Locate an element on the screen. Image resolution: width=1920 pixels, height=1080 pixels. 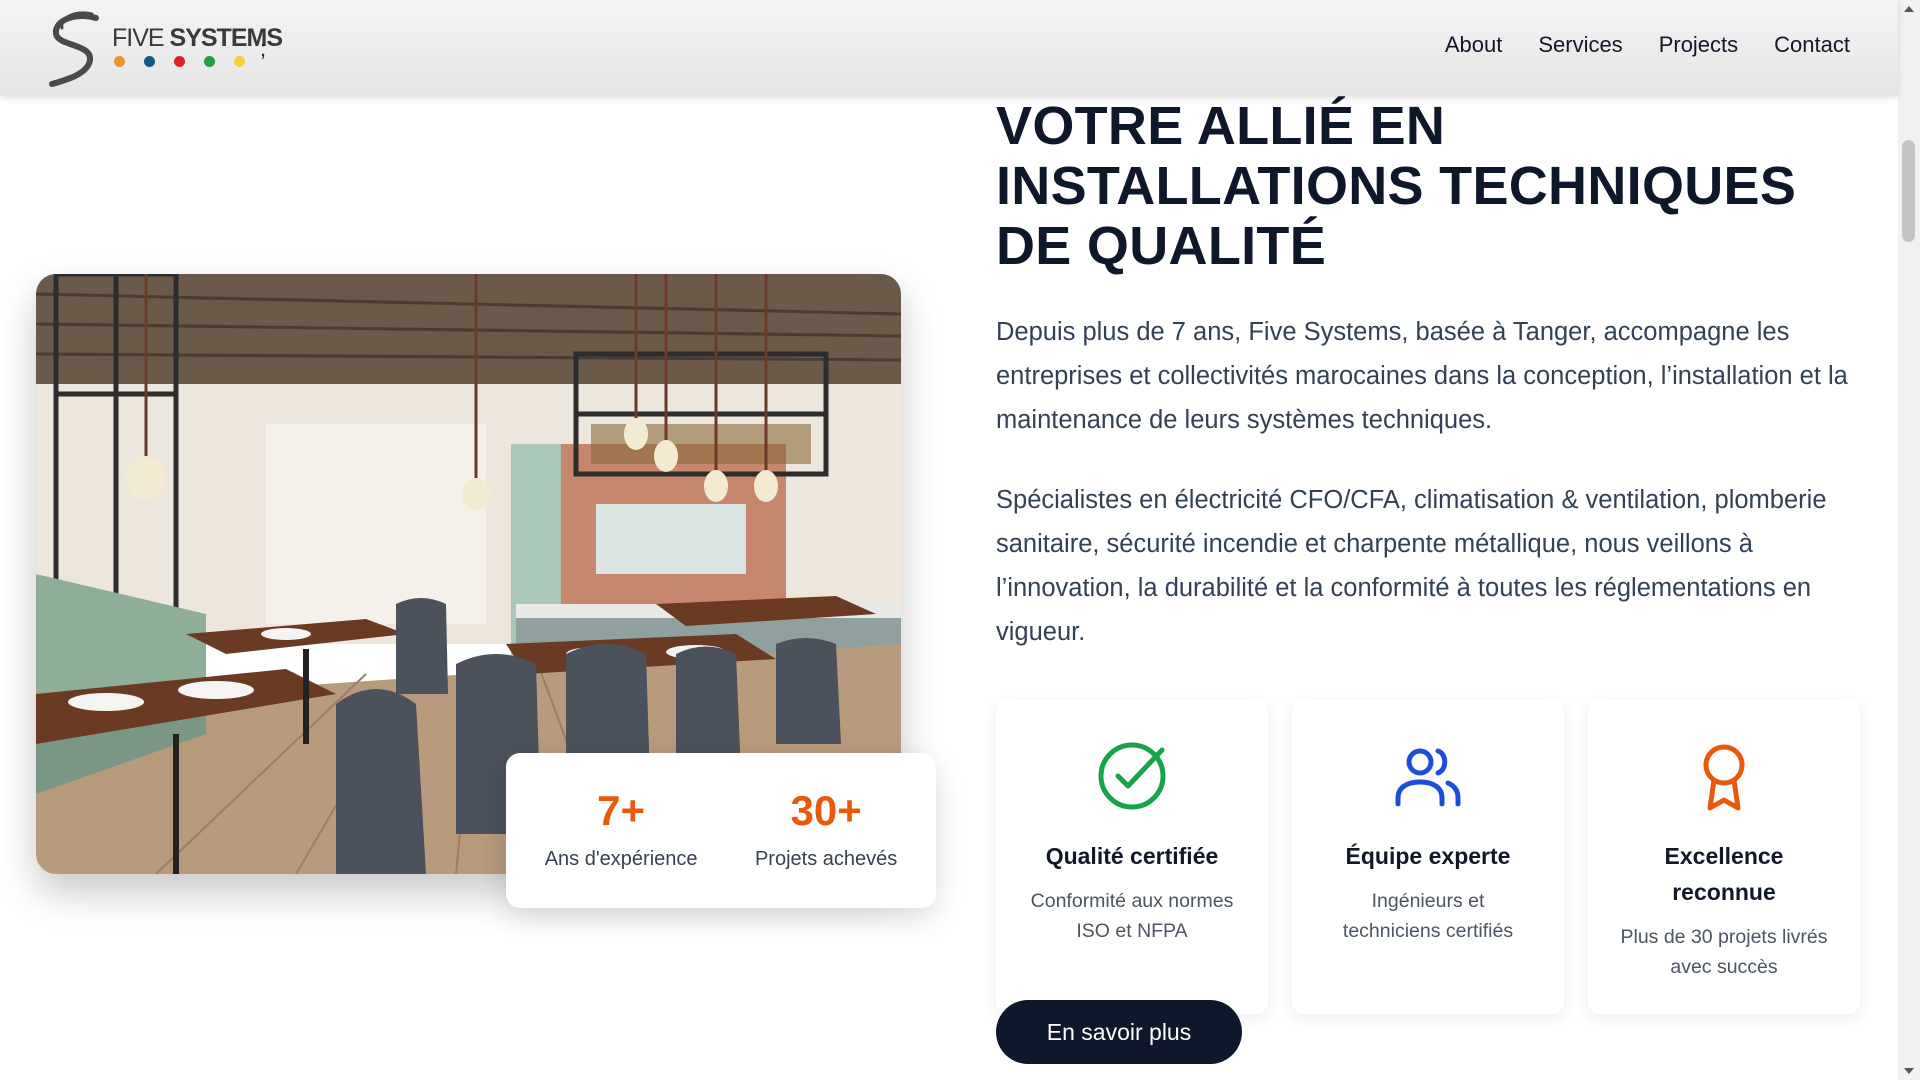
feature-title: Équipe experte is located at coordinates (1428, 856).